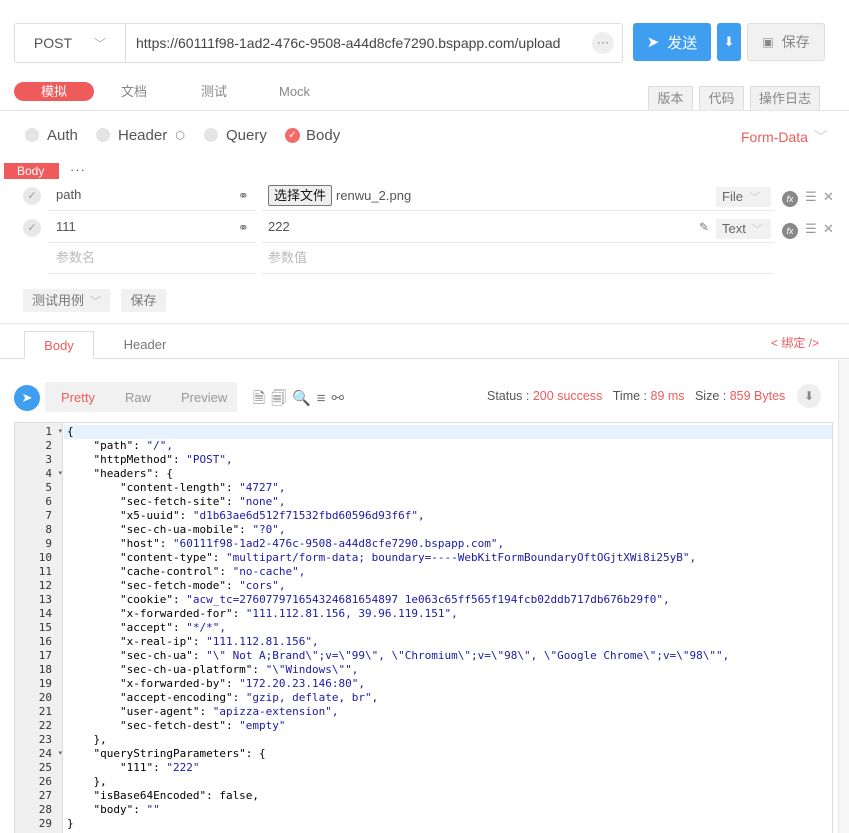  Describe the element at coordinates (163, 795) in the screenshot. I see `code-line: "isBase64Encoded": false,` at that location.